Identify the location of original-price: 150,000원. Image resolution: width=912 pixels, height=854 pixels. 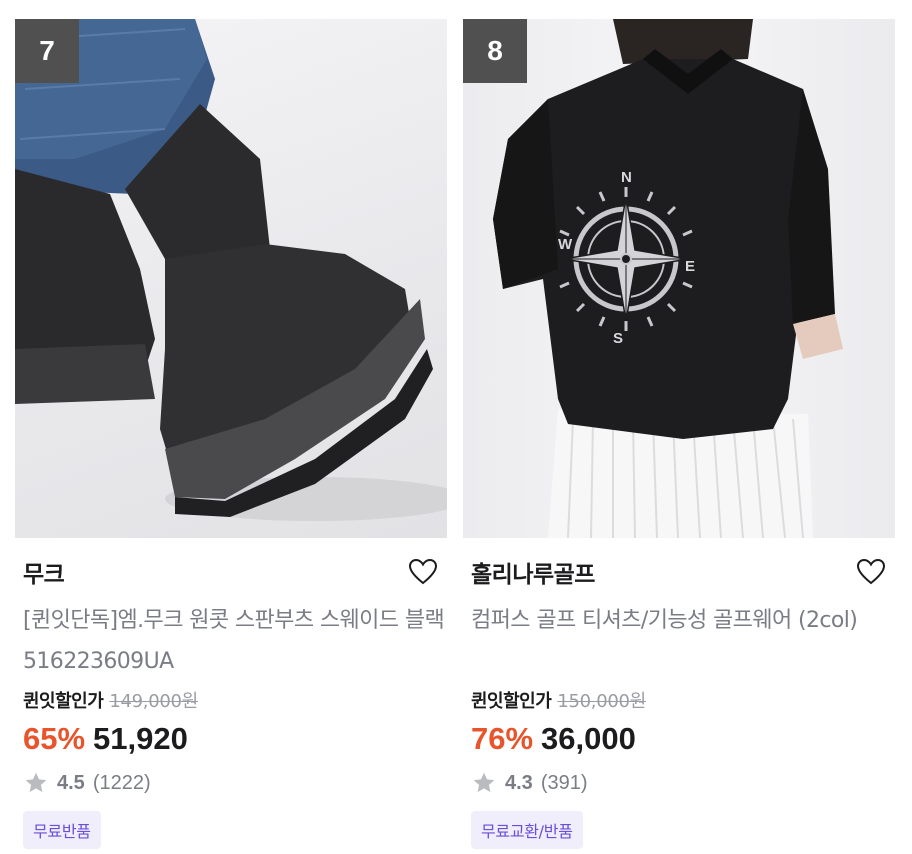
(601, 701).